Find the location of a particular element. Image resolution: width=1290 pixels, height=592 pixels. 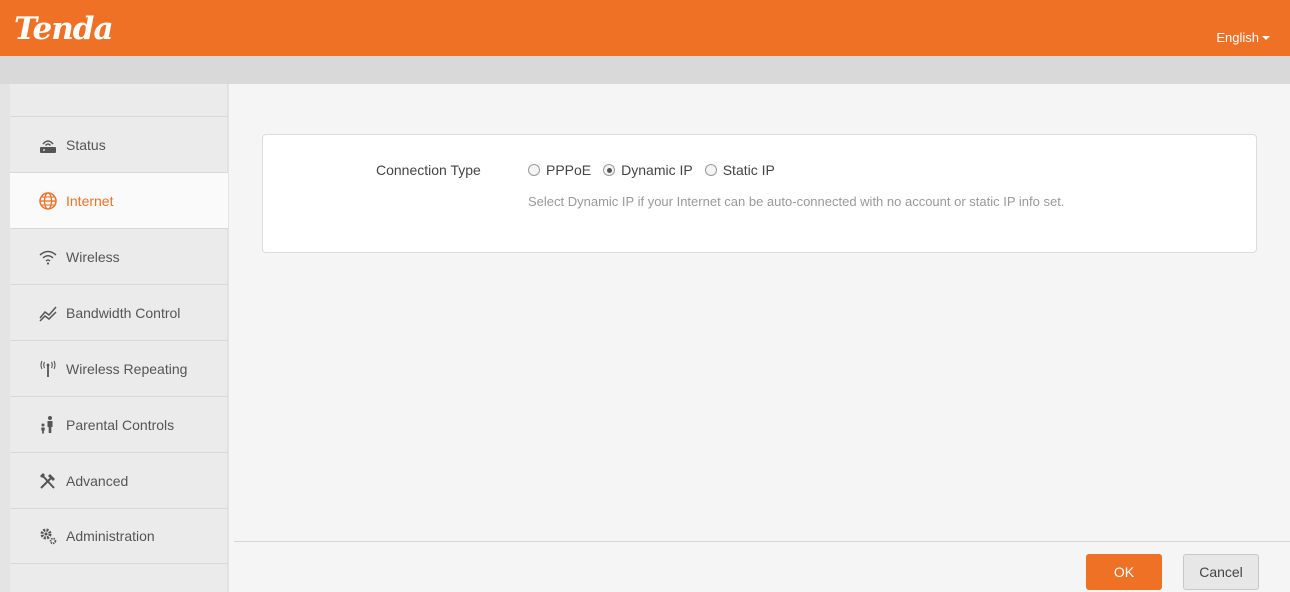

connection-type-radio-group: PPPoE Dynamic IP Static IP is located at coordinates (657, 170).